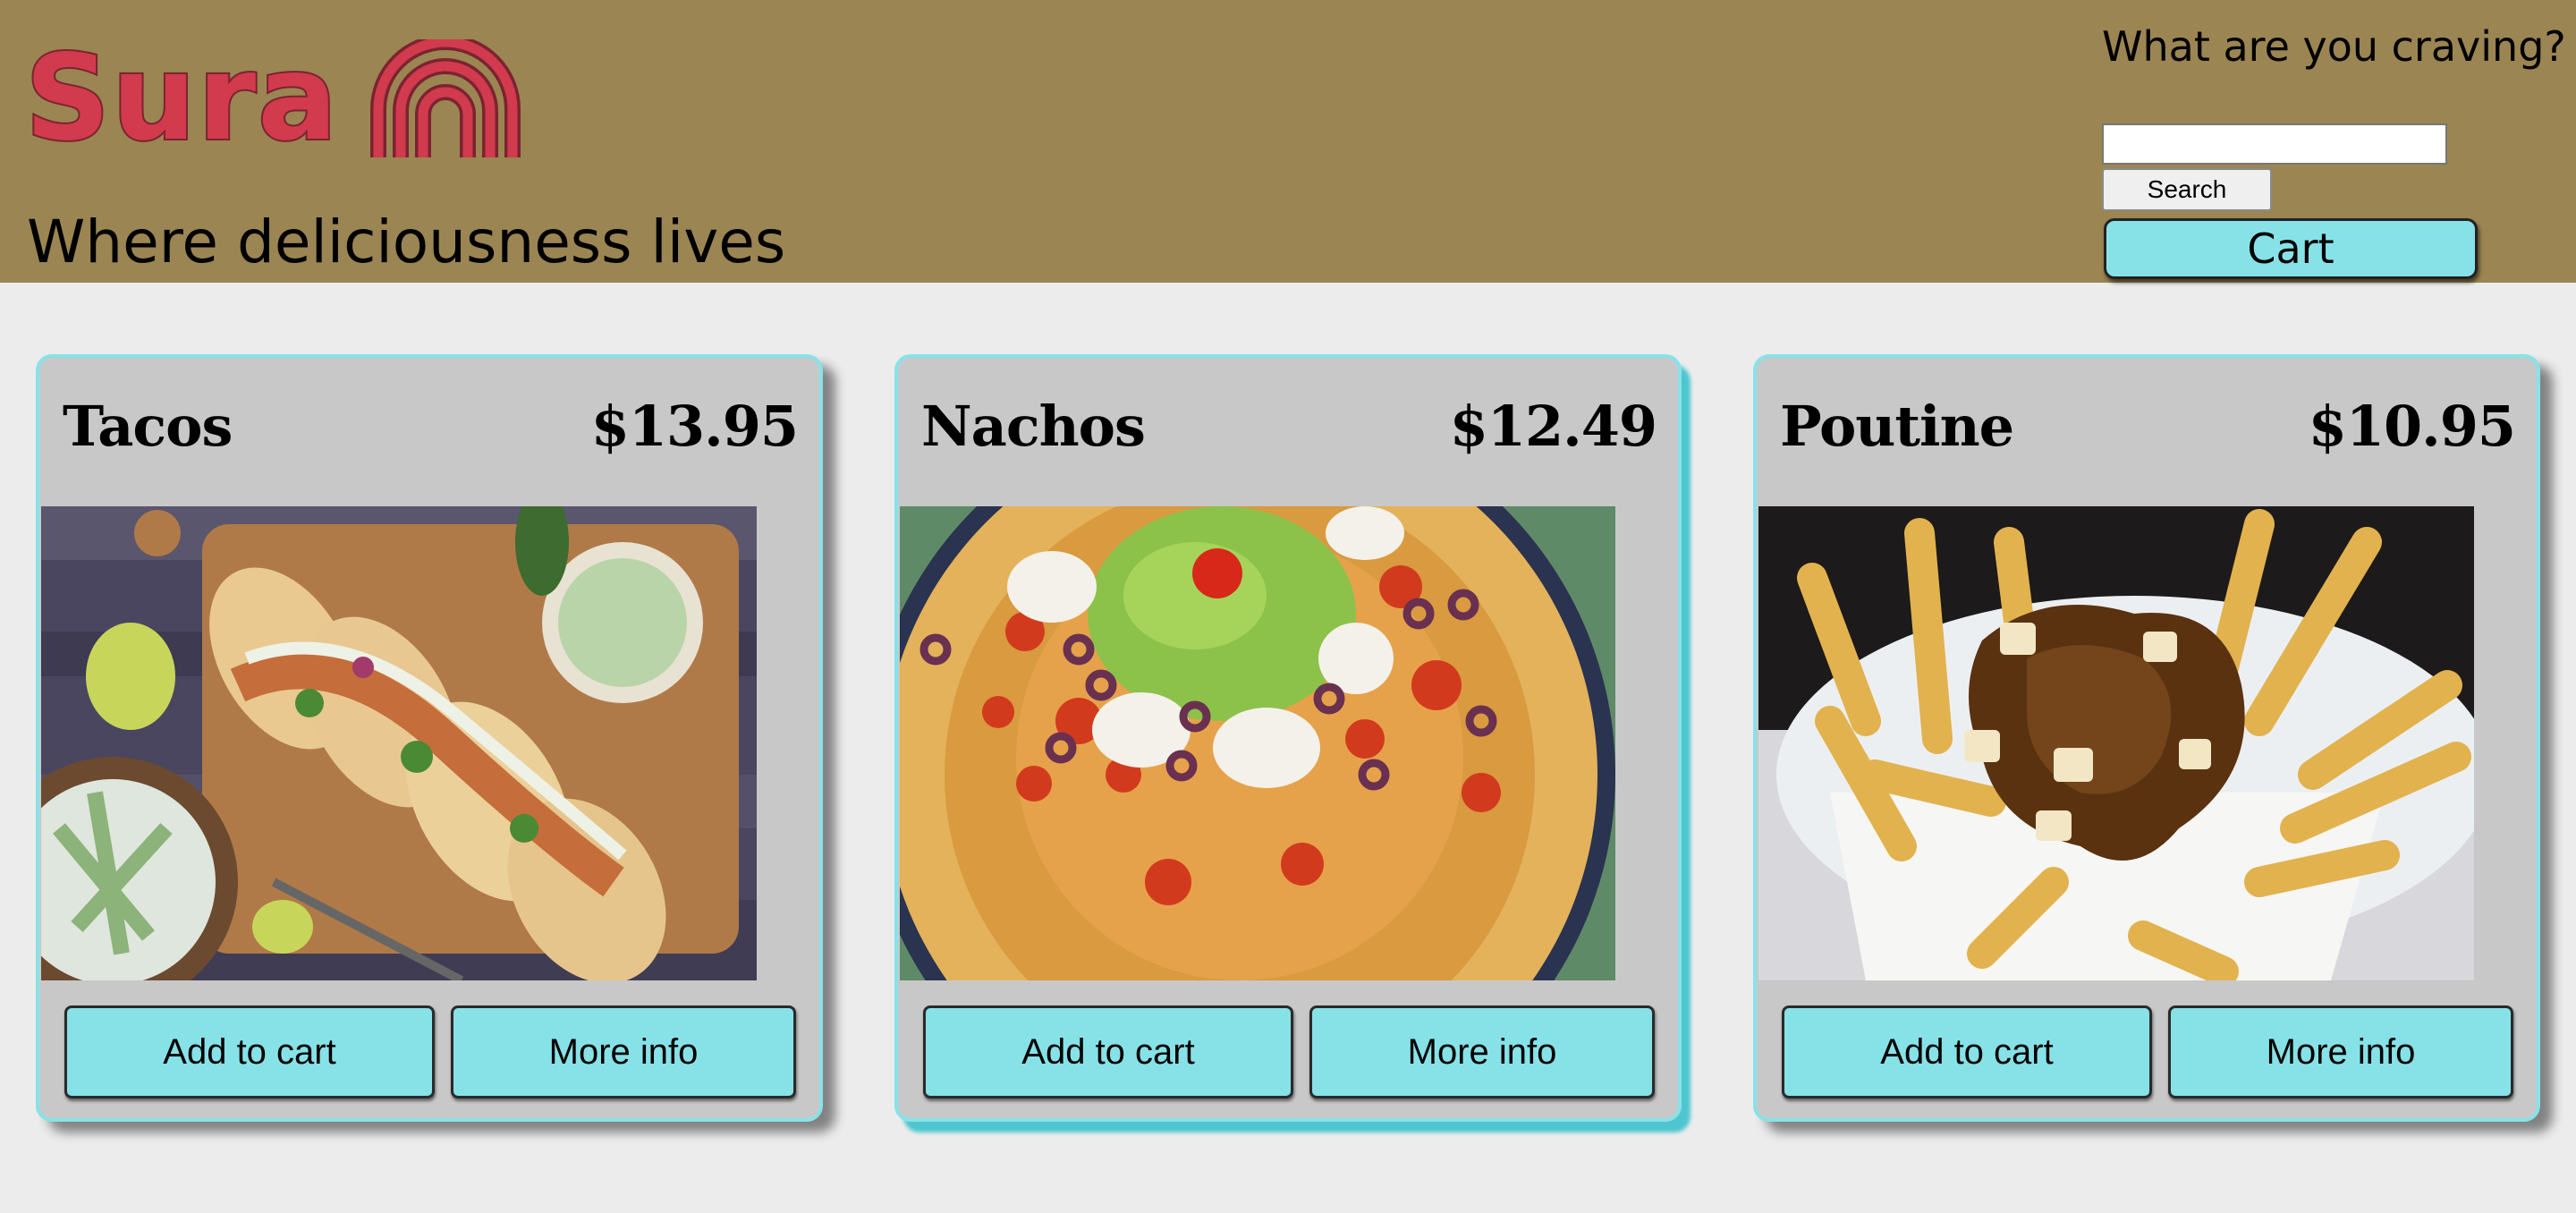  What do you see at coordinates (2187, 189) in the screenshot?
I see `search-button: Search` at bounding box center [2187, 189].